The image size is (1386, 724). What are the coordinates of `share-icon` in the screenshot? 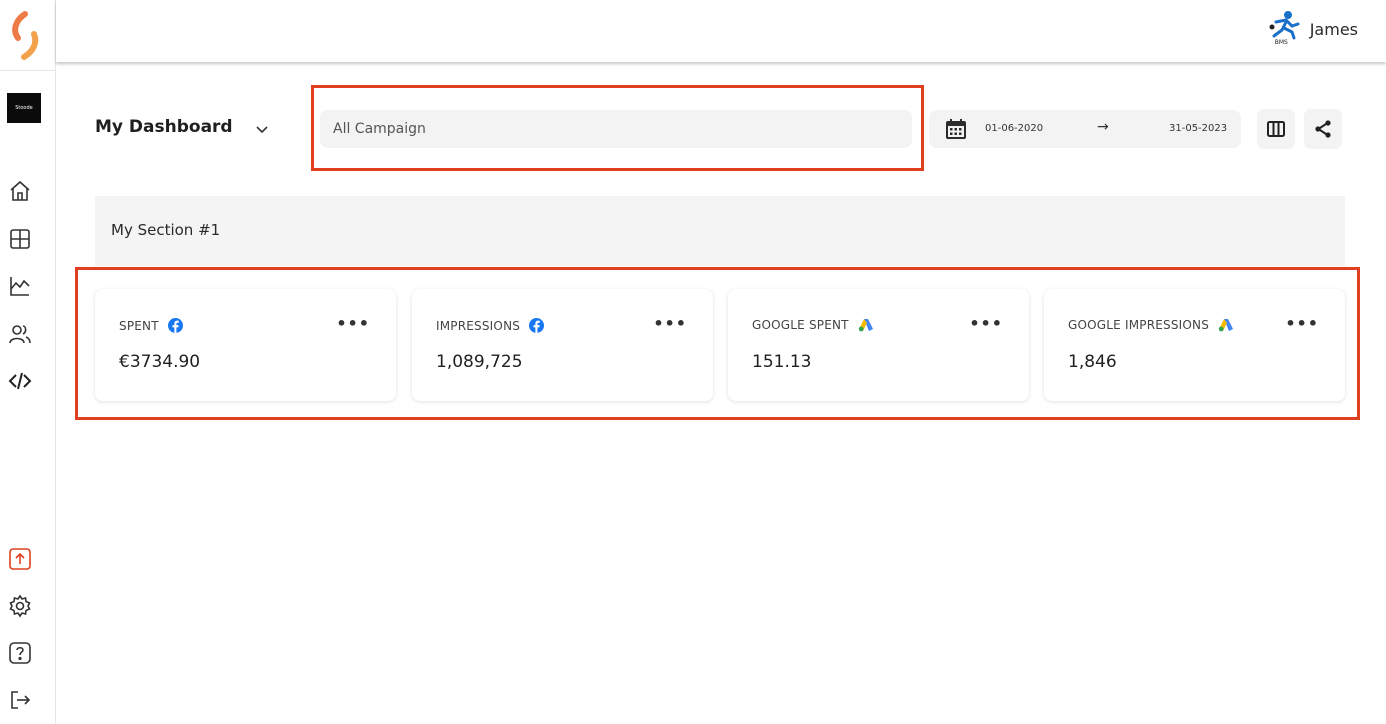 It's located at (1323, 129).